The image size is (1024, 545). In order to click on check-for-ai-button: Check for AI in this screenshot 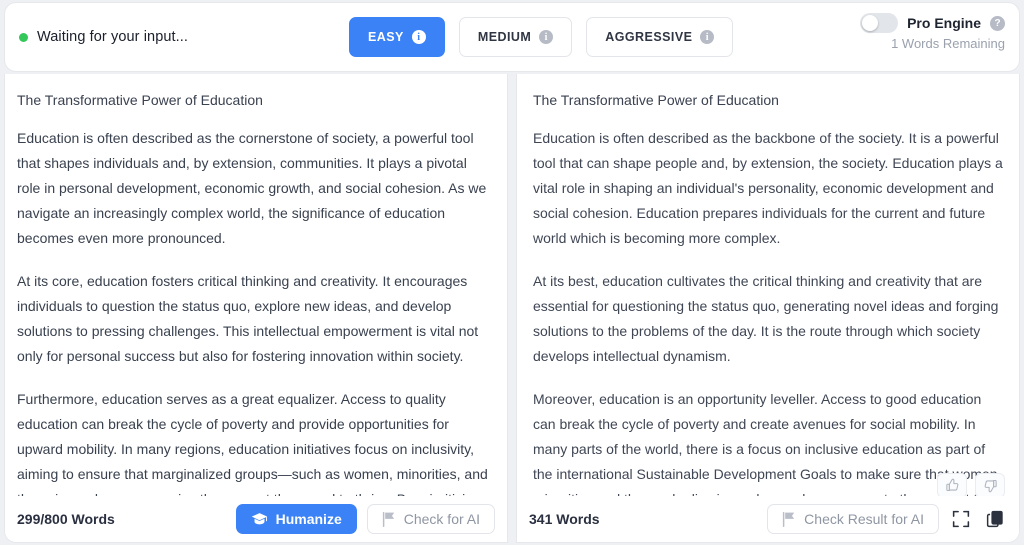, I will do `click(430, 519)`.